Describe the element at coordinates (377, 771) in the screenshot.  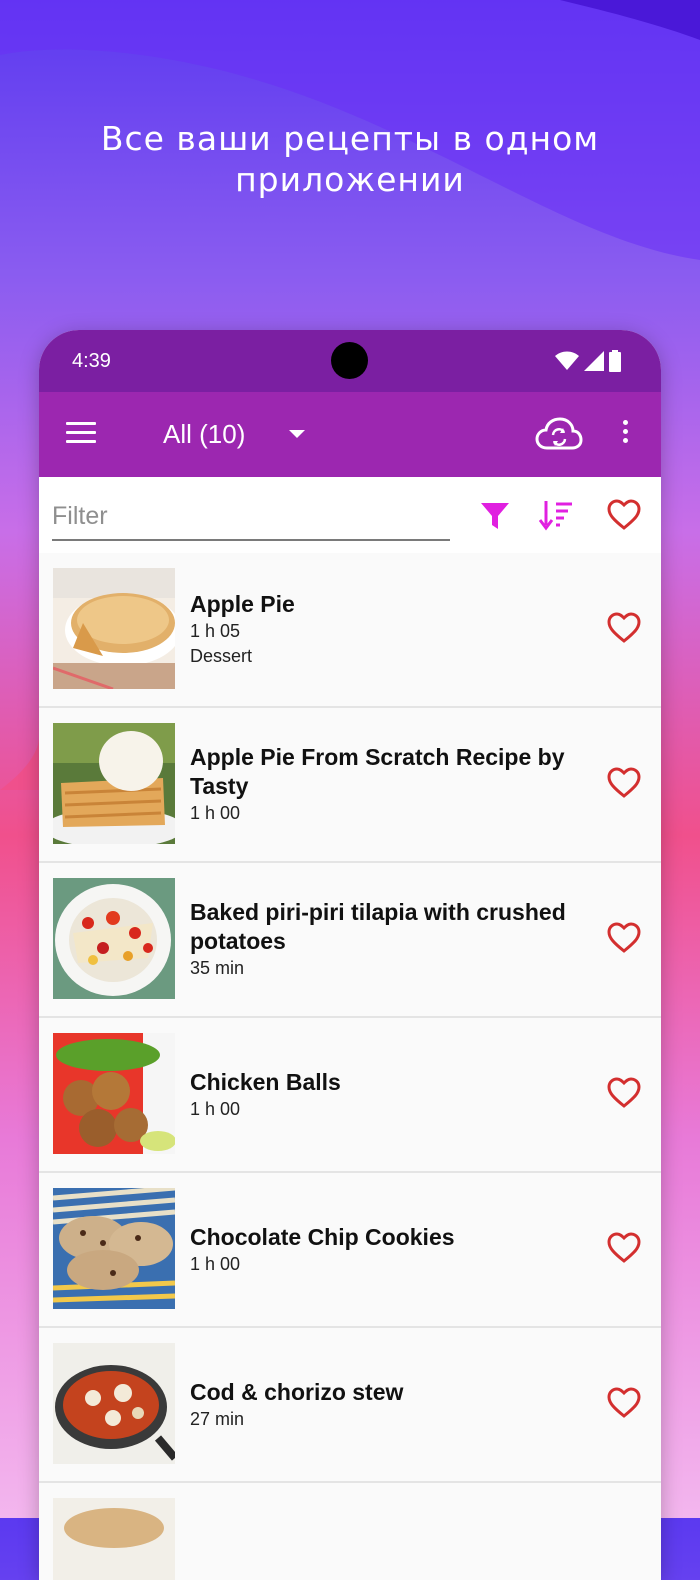
I see `recipe-title: Apple Pie From Scratch Recipe by Tasty` at that location.